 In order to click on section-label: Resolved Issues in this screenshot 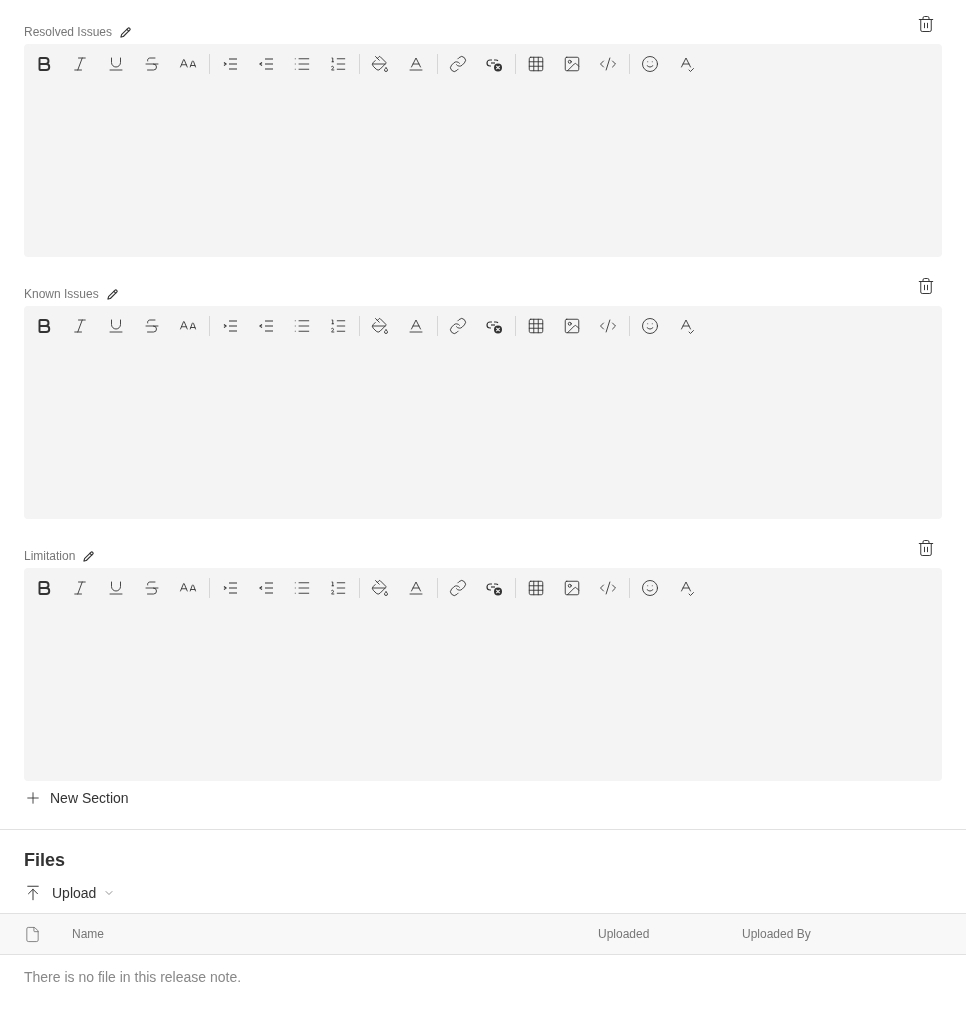, I will do `click(68, 32)`.